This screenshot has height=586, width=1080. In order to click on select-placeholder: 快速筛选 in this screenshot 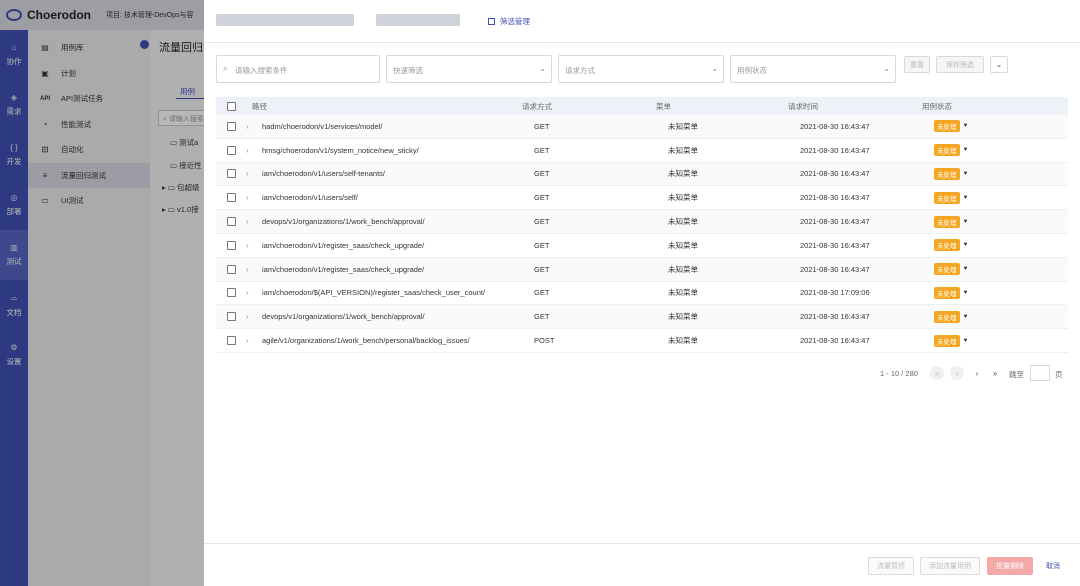, I will do `click(408, 70)`.